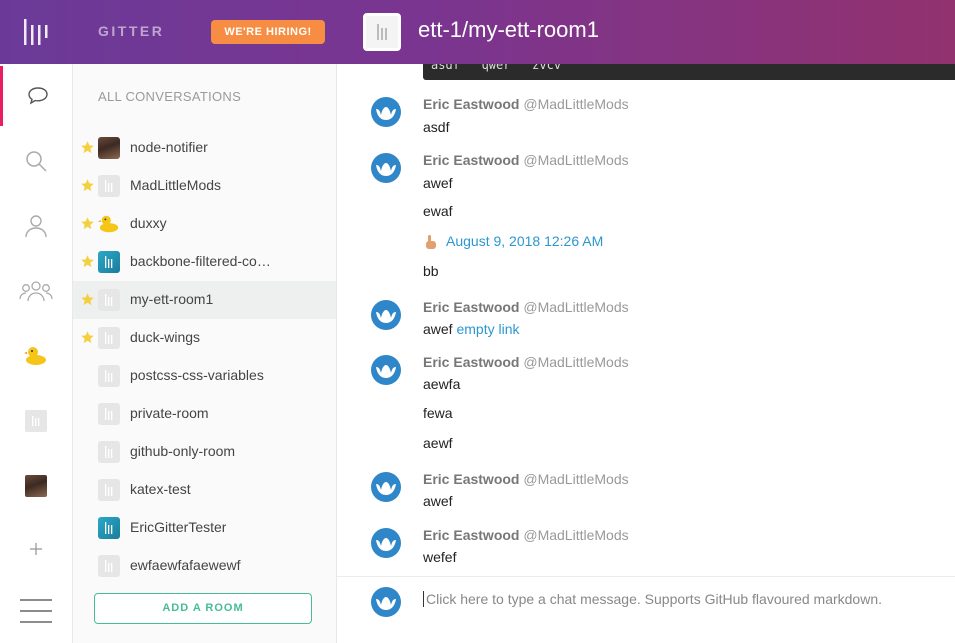 The width and height of the screenshot is (955, 643). I want to click on add-room-button: ADD A ROOM, so click(203, 608).